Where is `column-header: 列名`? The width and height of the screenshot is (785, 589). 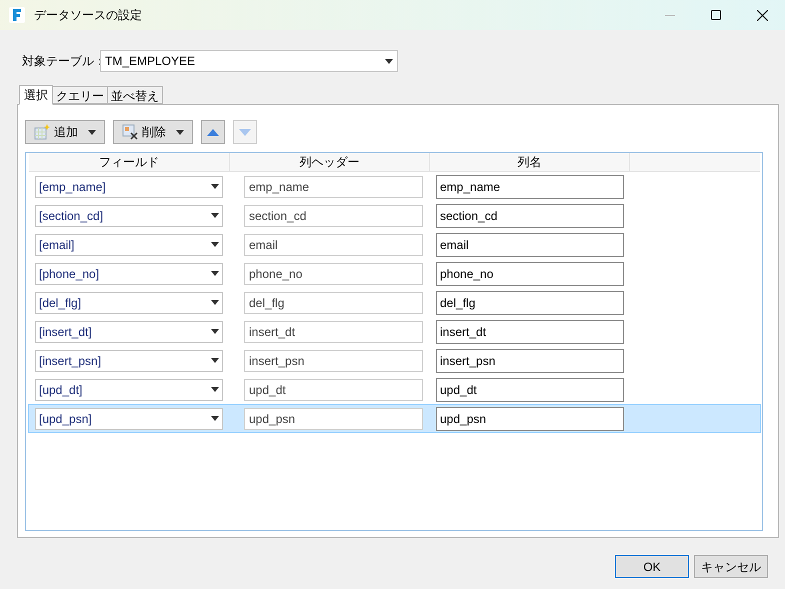 column-header: 列名 is located at coordinates (530, 162).